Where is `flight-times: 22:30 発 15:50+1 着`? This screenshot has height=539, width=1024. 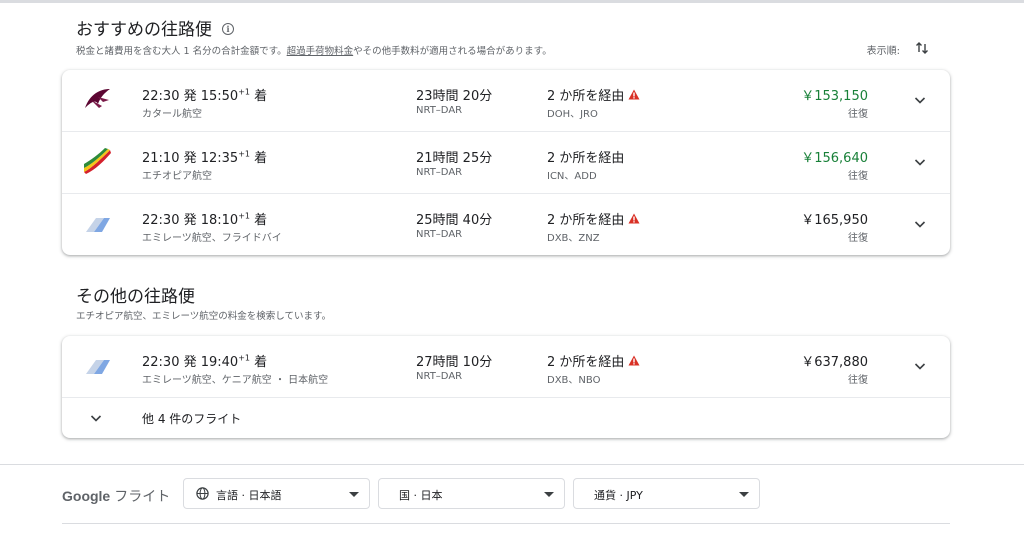
flight-times: 22:30 発 15:50+1 着 is located at coordinates (204, 94).